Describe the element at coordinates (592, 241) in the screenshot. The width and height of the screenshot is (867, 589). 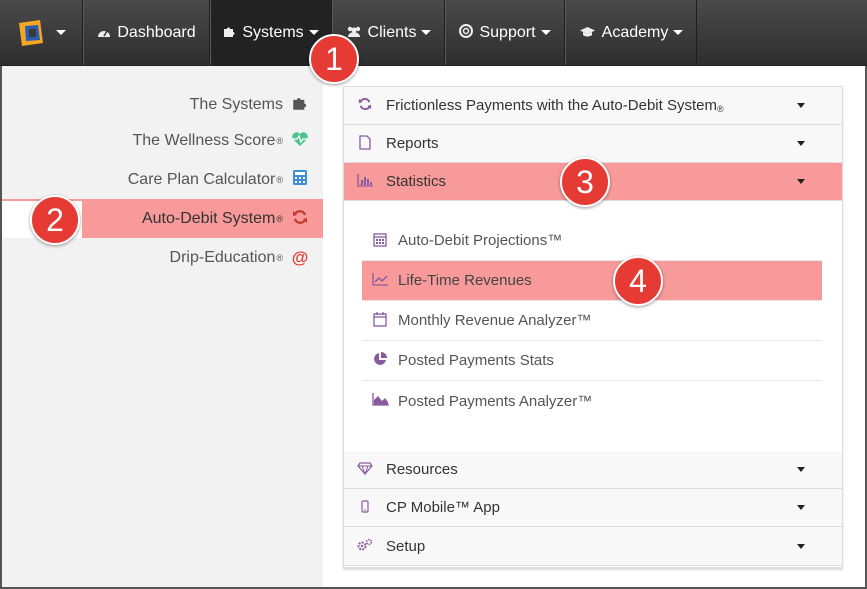
I see `submenu-auto-debit-projections: Auto-Debit Projections™` at that location.